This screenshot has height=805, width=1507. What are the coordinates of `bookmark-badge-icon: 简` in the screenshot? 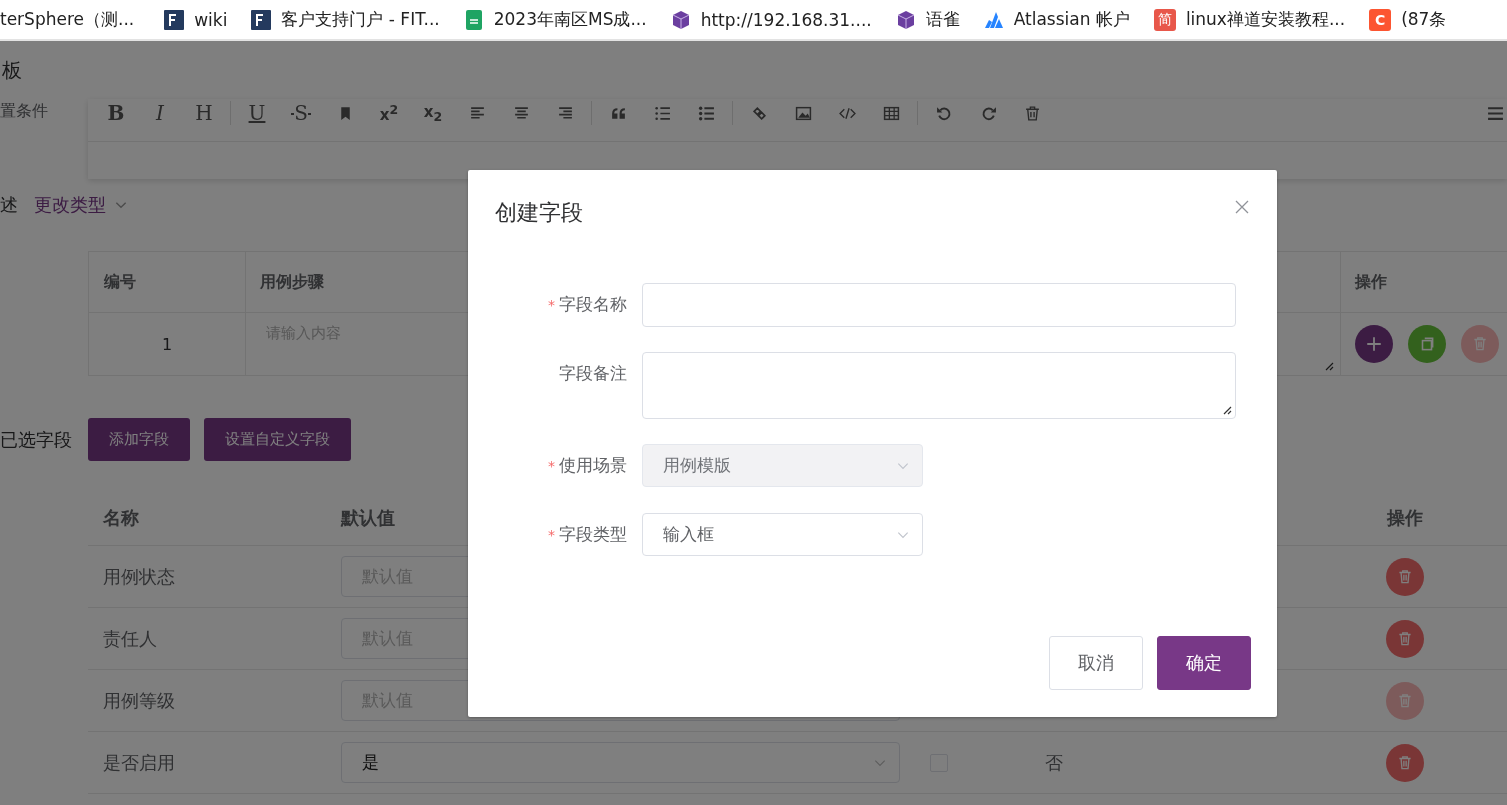 It's located at (1164, 19).